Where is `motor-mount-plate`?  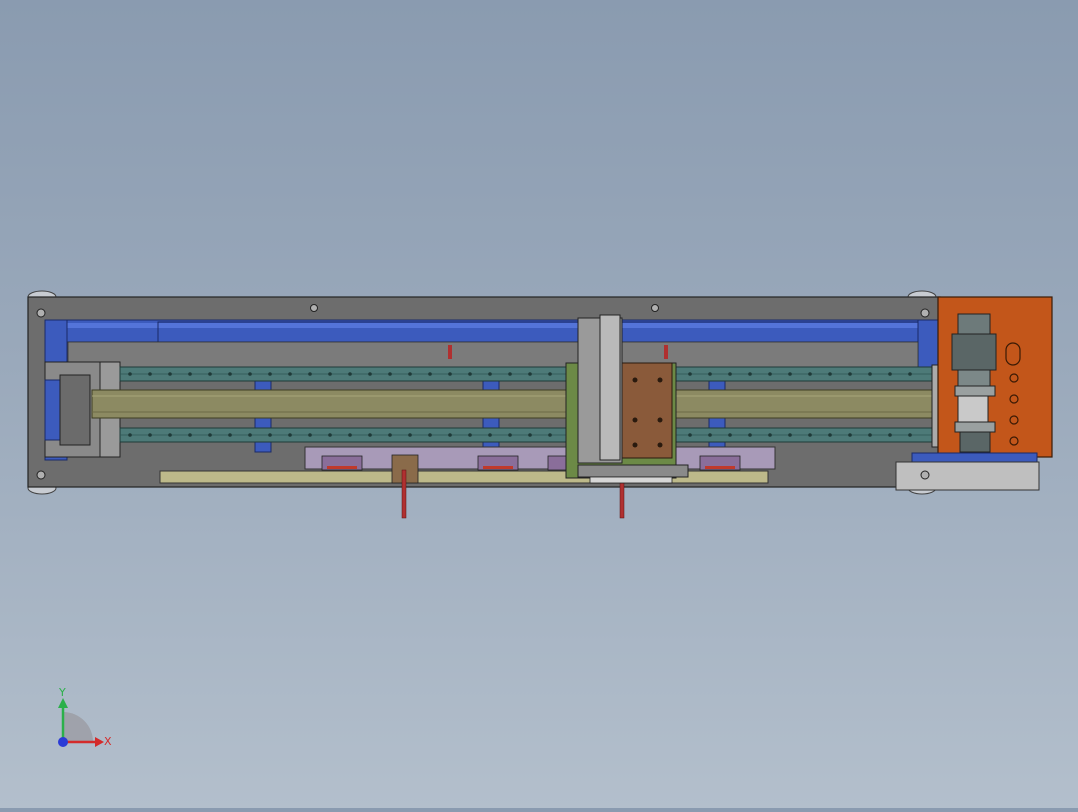 motor-mount-plate is located at coordinates (995, 377).